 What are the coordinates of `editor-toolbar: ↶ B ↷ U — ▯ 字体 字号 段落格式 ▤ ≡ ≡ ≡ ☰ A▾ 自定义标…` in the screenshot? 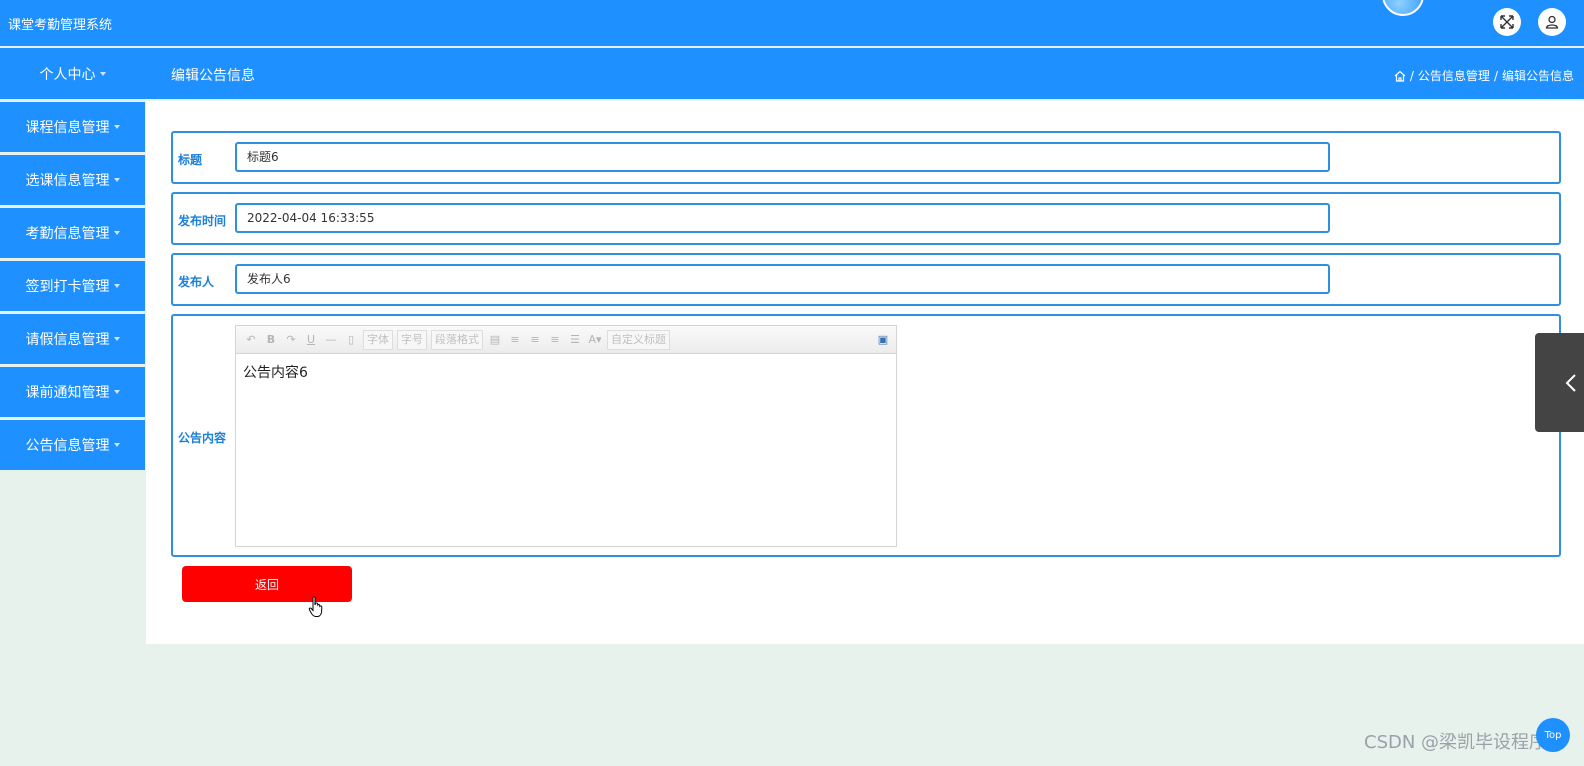 It's located at (566, 340).